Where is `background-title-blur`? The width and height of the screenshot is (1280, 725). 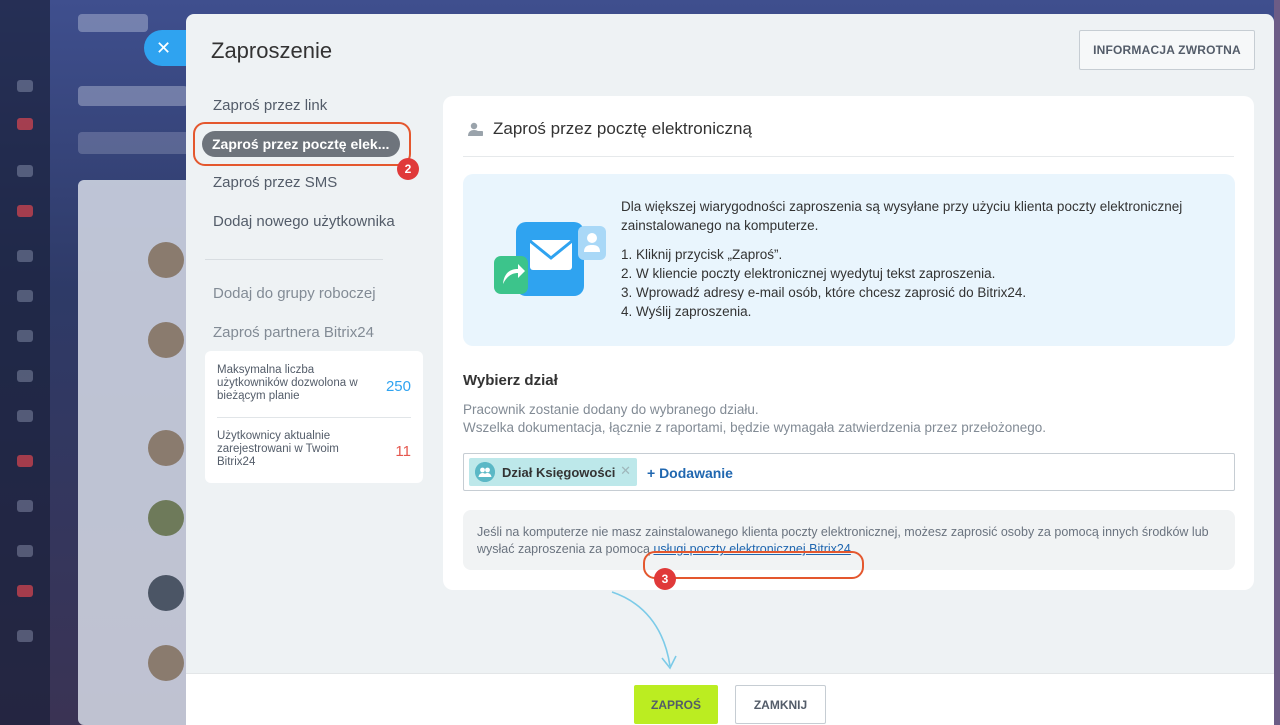 background-title-blur is located at coordinates (113, 23).